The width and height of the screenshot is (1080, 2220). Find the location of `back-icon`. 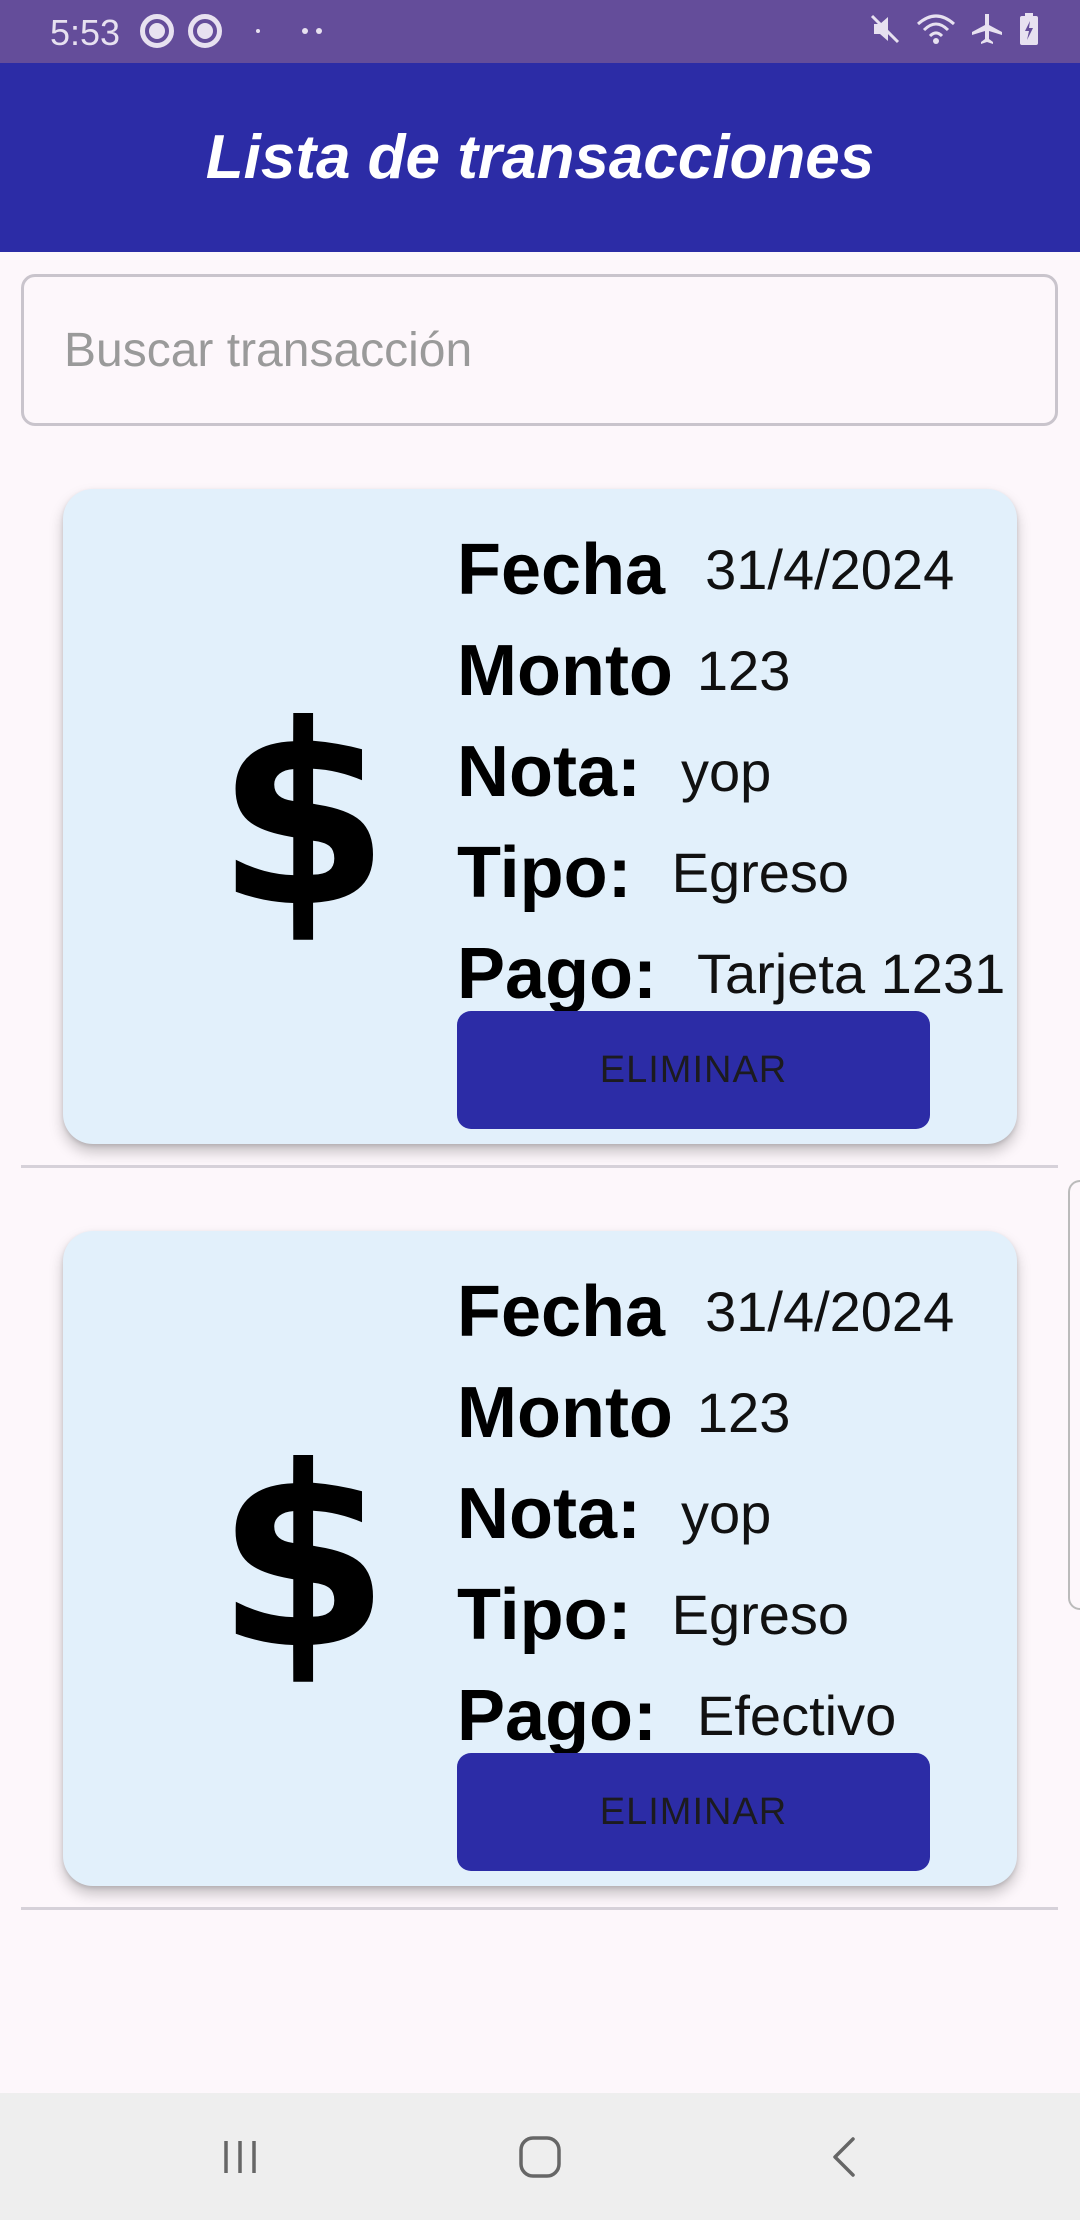

back-icon is located at coordinates (844, 2156).